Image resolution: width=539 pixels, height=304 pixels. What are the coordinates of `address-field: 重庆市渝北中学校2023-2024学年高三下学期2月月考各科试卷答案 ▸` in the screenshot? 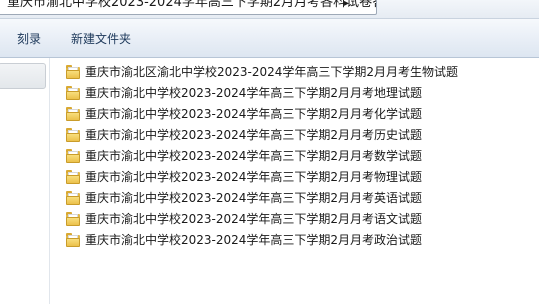 It's located at (188, 7).